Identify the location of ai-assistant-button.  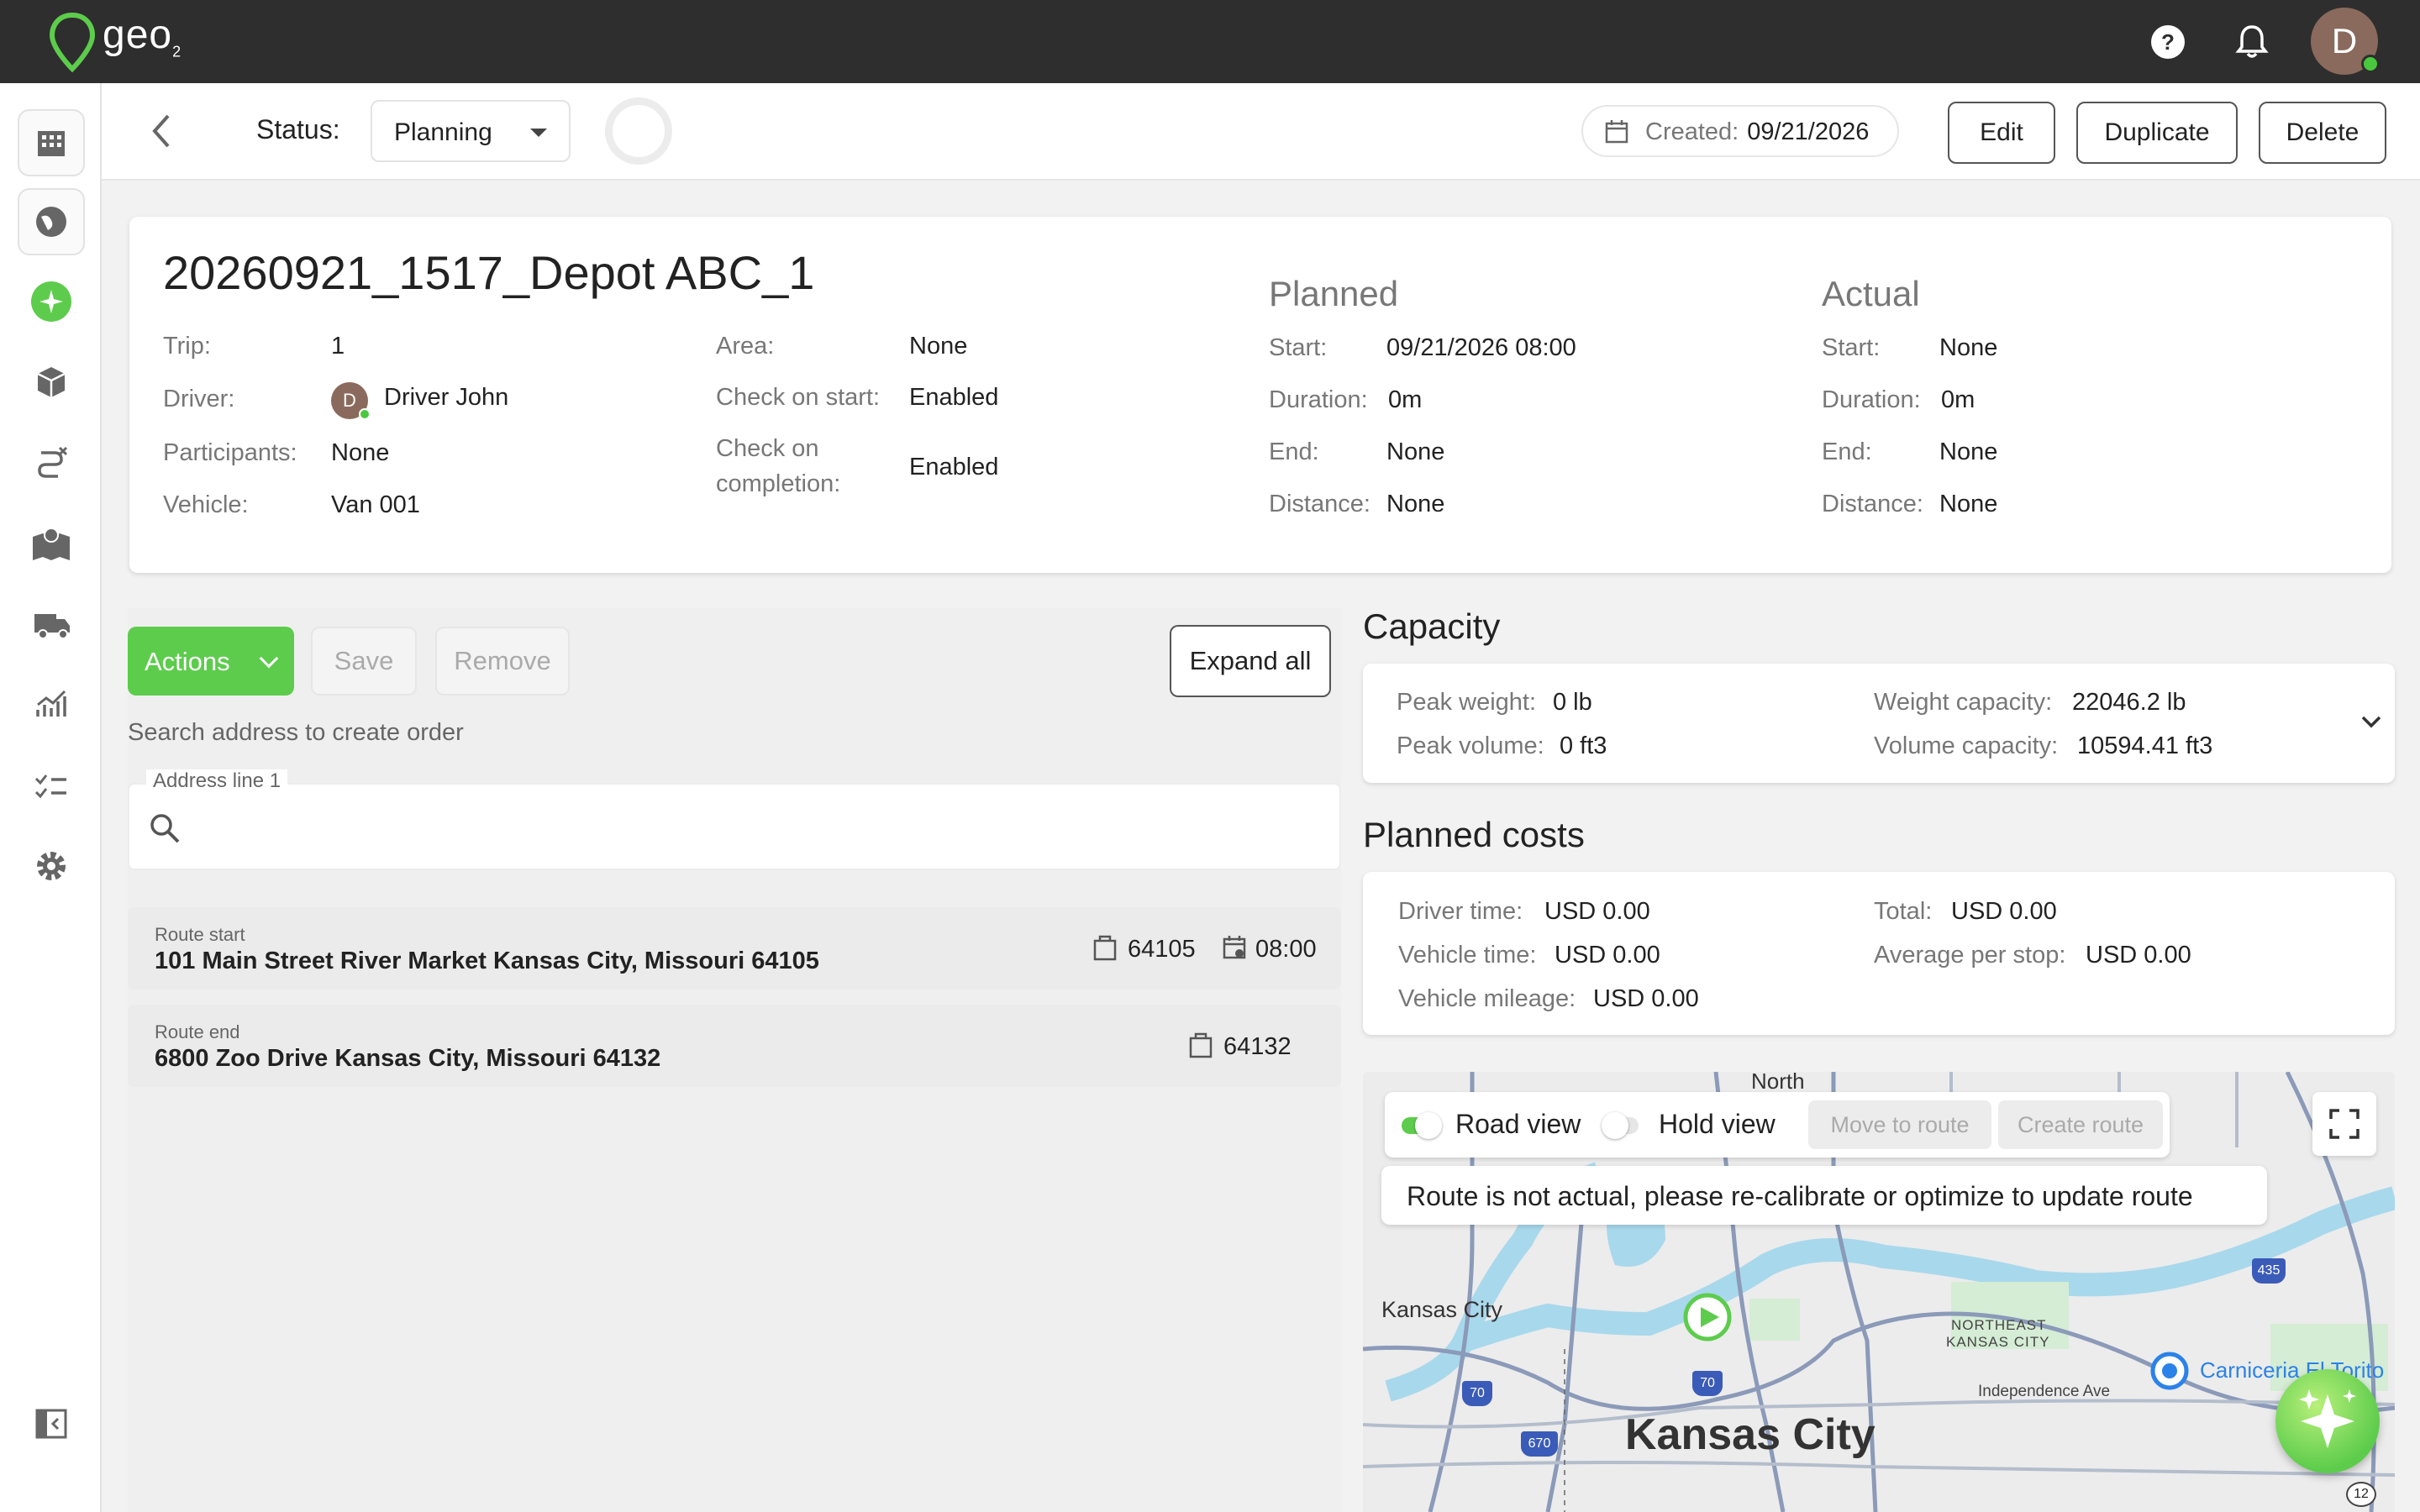
(2328, 1421).